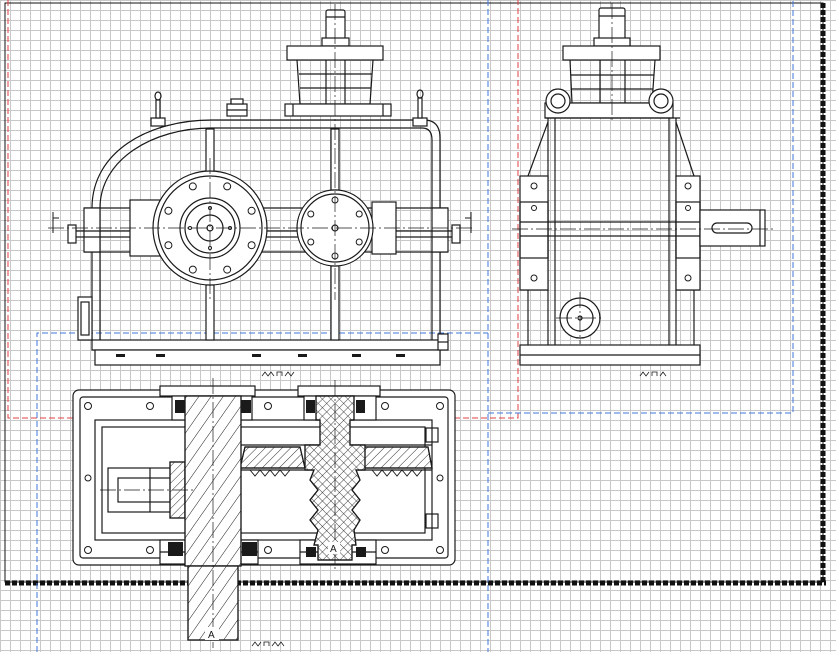  Describe the element at coordinates (558, 101) in the screenshot. I see `lifting-eye-side-left` at that location.